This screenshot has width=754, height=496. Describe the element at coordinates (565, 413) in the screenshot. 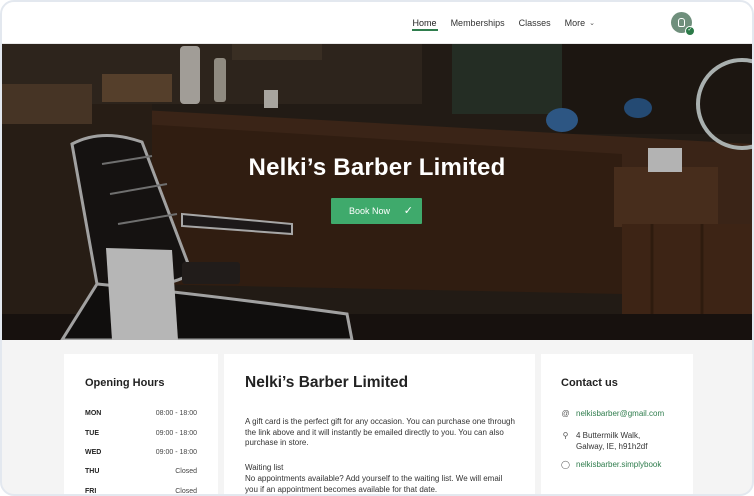

I see `at-sign-icon: @` at that location.